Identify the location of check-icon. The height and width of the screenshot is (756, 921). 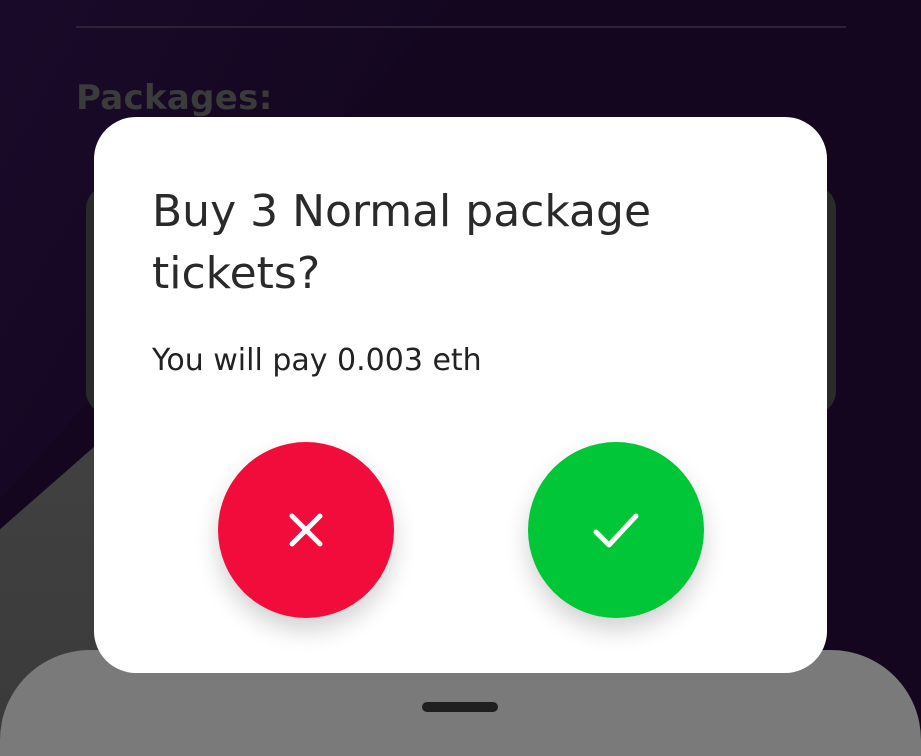
(616, 530).